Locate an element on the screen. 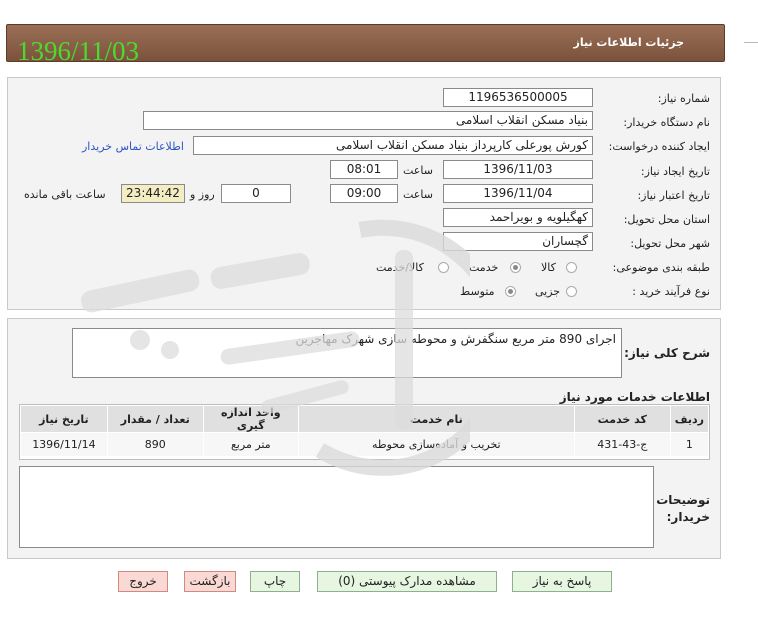 The height and width of the screenshot is (628, 758). category-goods-label: کالا is located at coordinates (548, 267).